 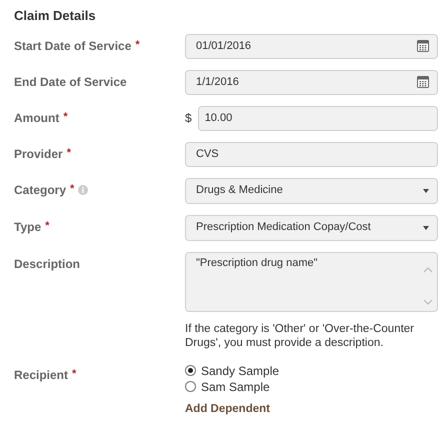 What do you see at coordinates (40, 190) in the screenshot?
I see `field-label: Category` at bounding box center [40, 190].